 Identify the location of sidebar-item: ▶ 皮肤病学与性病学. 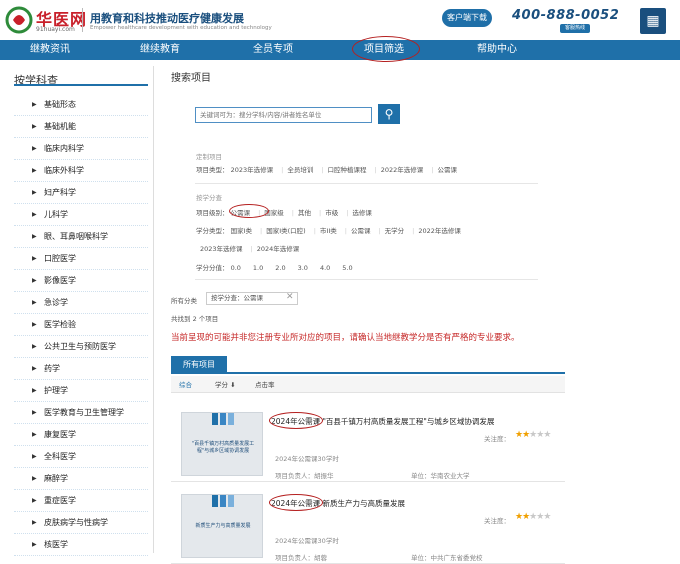
(81, 523).